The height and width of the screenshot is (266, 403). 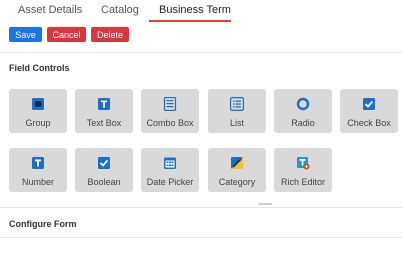 What do you see at coordinates (38, 163) in the screenshot?
I see `number-icon` at bounding box center [38, 163].